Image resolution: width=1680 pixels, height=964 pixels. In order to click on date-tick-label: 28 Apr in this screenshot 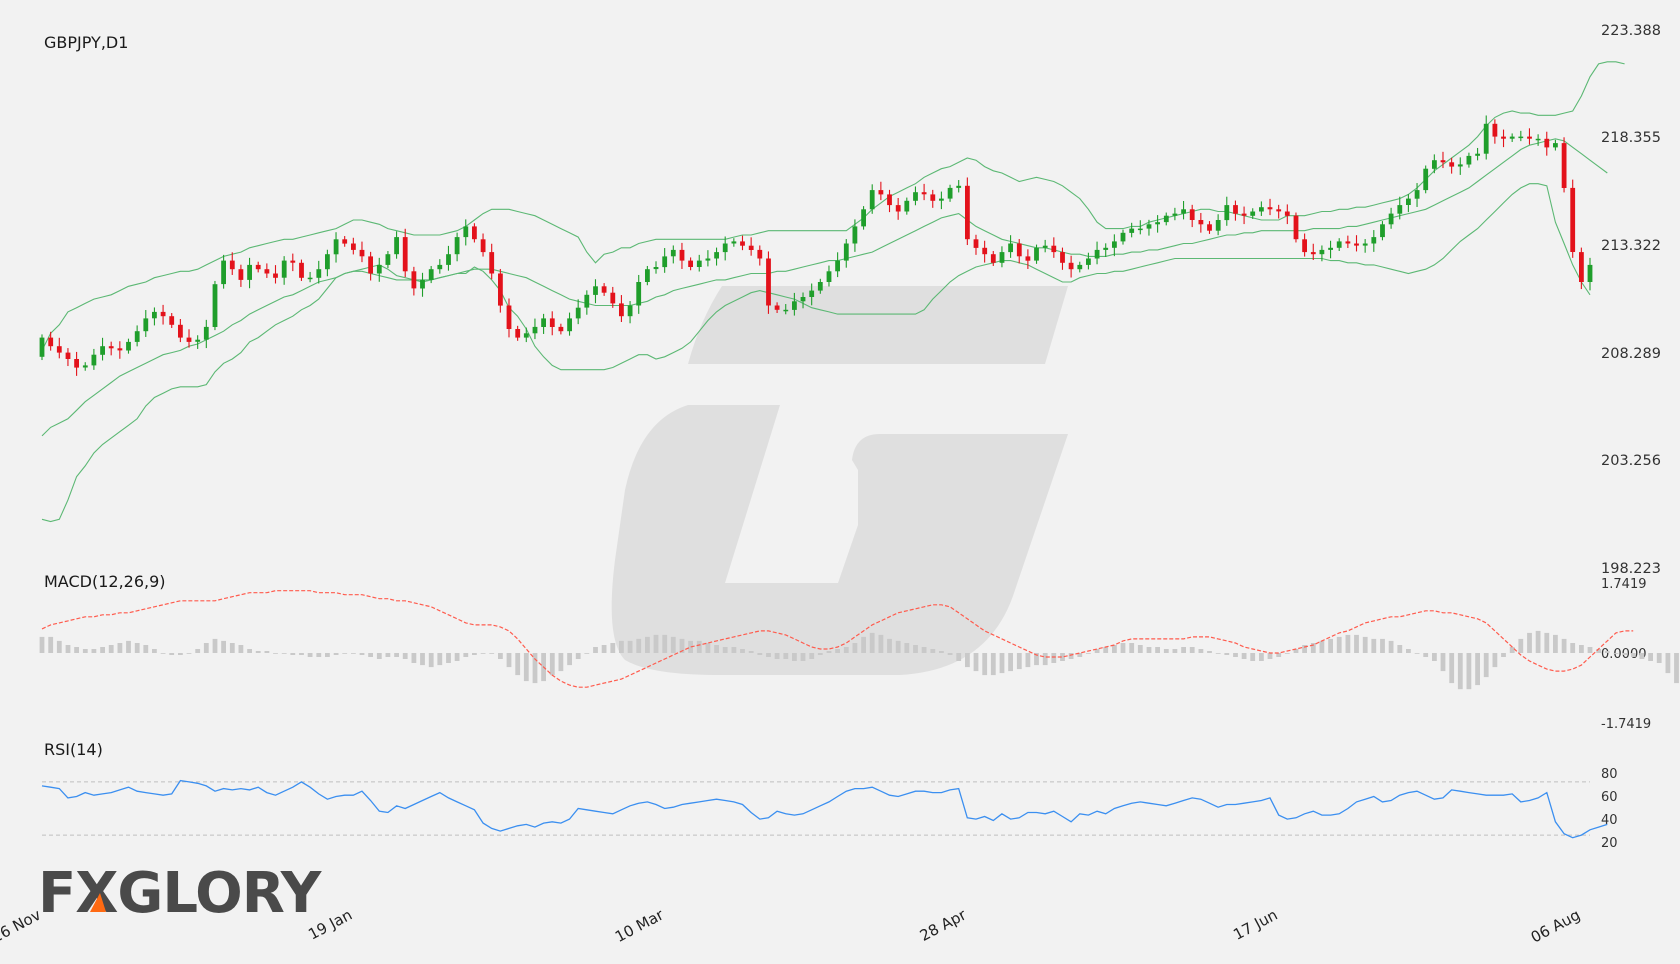, I will do `click(943, 925)`.